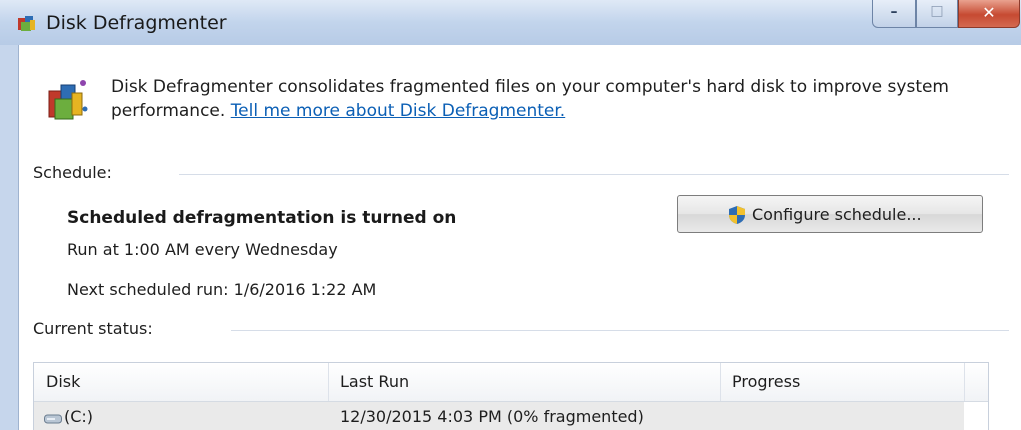  Describe the element at coordinates (262, 218) in the screenshot. I see `schedule-status: Scheduled defragmentation is turned on` at that location.